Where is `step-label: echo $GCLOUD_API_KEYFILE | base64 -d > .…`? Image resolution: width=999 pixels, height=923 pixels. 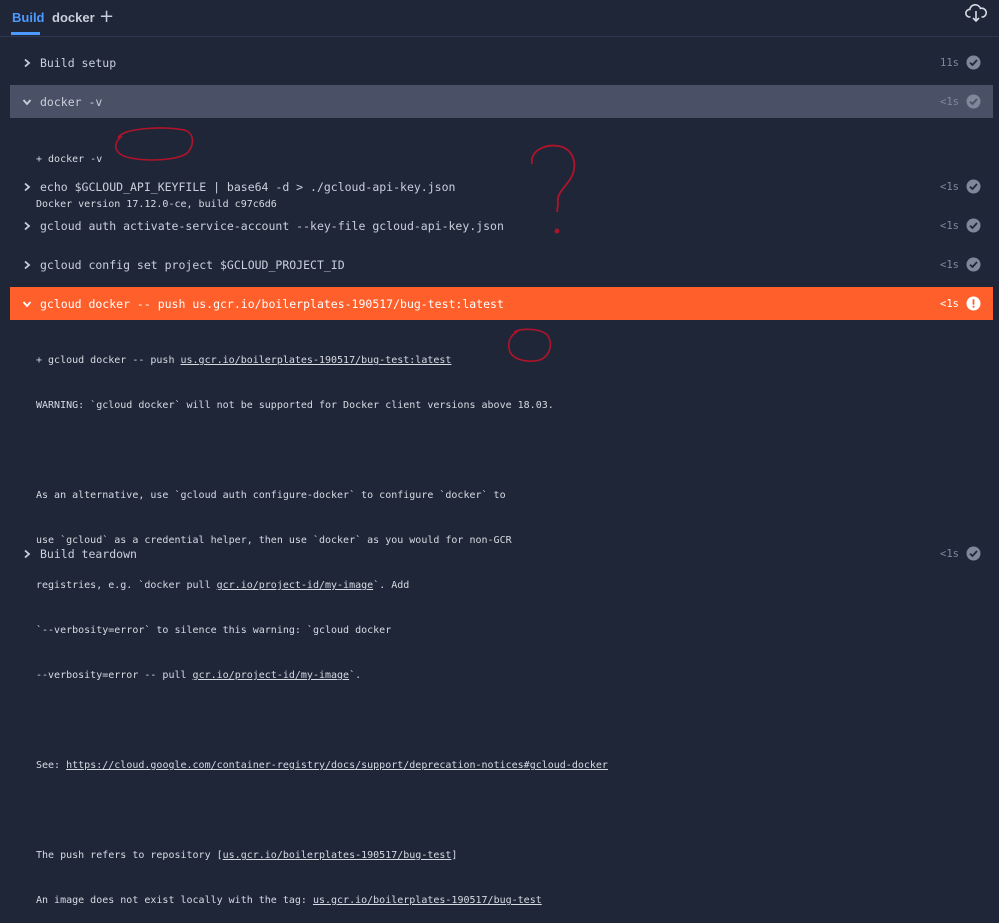
step-label: echo $GCLOUD_API_KEYFILE | base64 -d > .… is located at coordinates (248, 186).